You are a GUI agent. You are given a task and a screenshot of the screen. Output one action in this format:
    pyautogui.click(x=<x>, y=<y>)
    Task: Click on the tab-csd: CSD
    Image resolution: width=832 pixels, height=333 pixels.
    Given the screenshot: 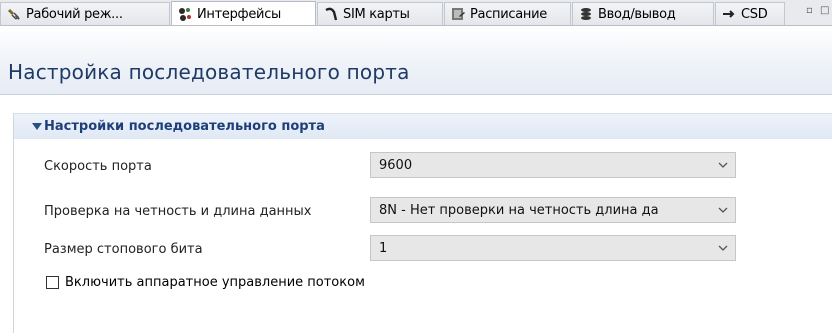 What is the action you would take?
    pyautogui.click(x=750, y=13)
    